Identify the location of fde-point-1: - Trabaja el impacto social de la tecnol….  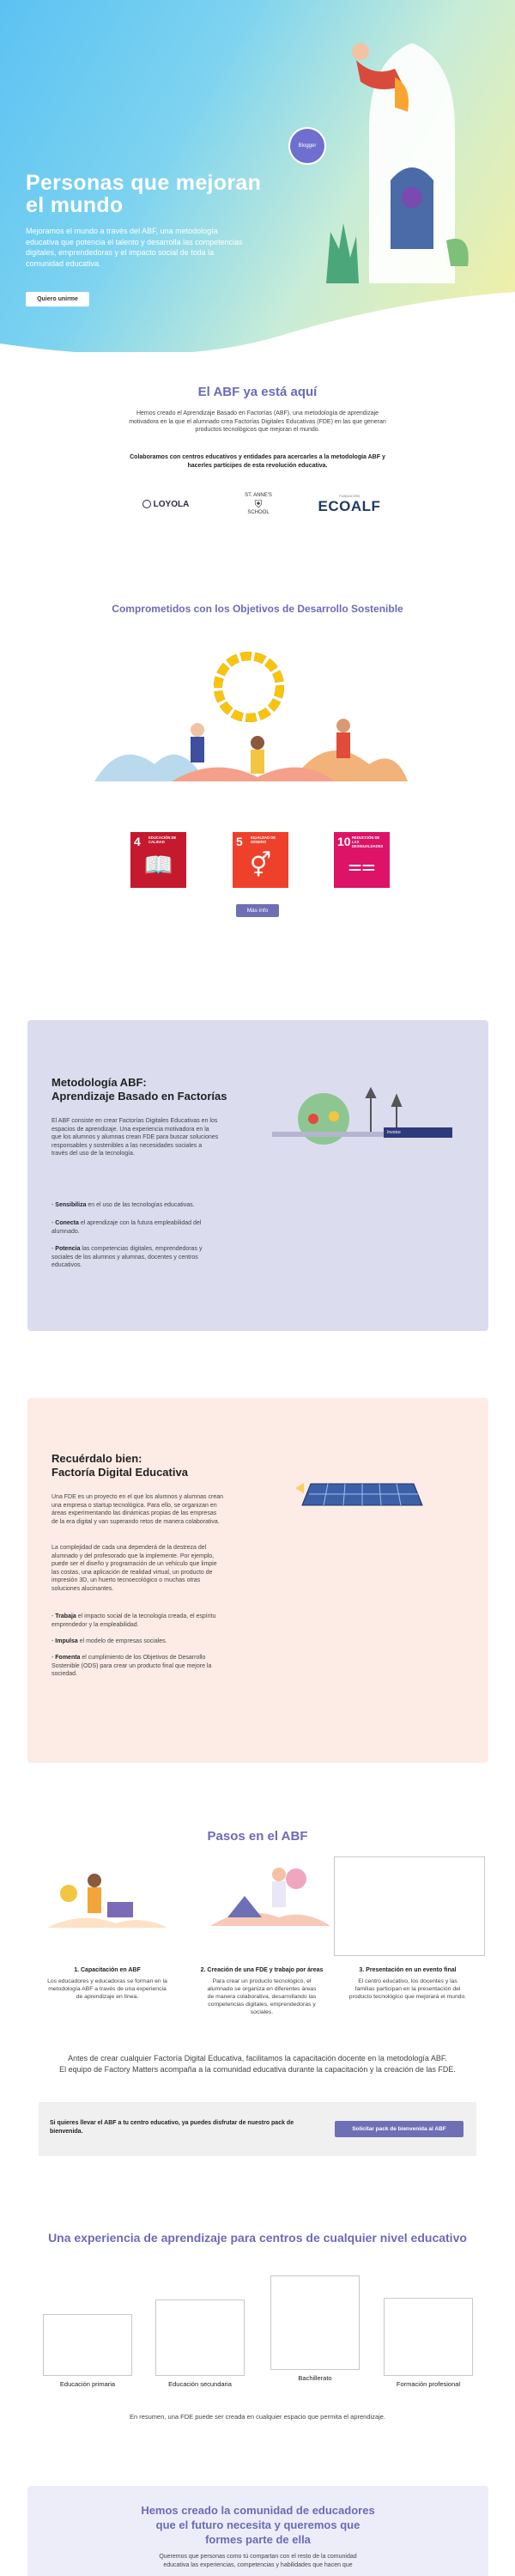
(134, 1620).